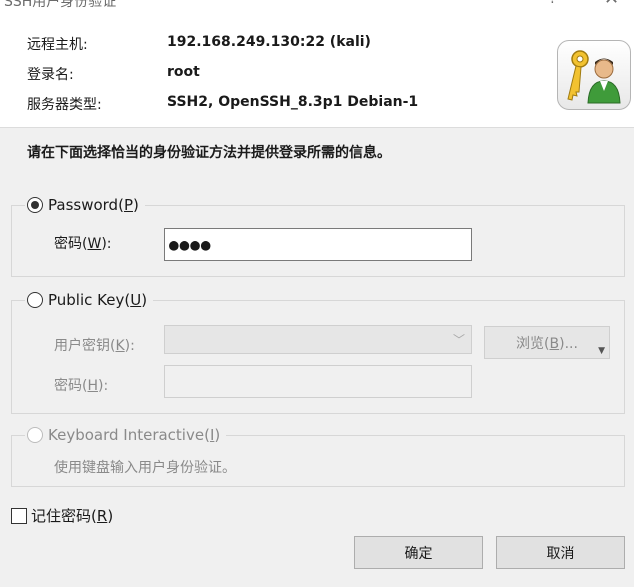 This screenshot has width=634, height=587. What do you see at coordinates (318, 381) in the screenshot?
I see `passphrase-input` at bounding box center [318, 381].